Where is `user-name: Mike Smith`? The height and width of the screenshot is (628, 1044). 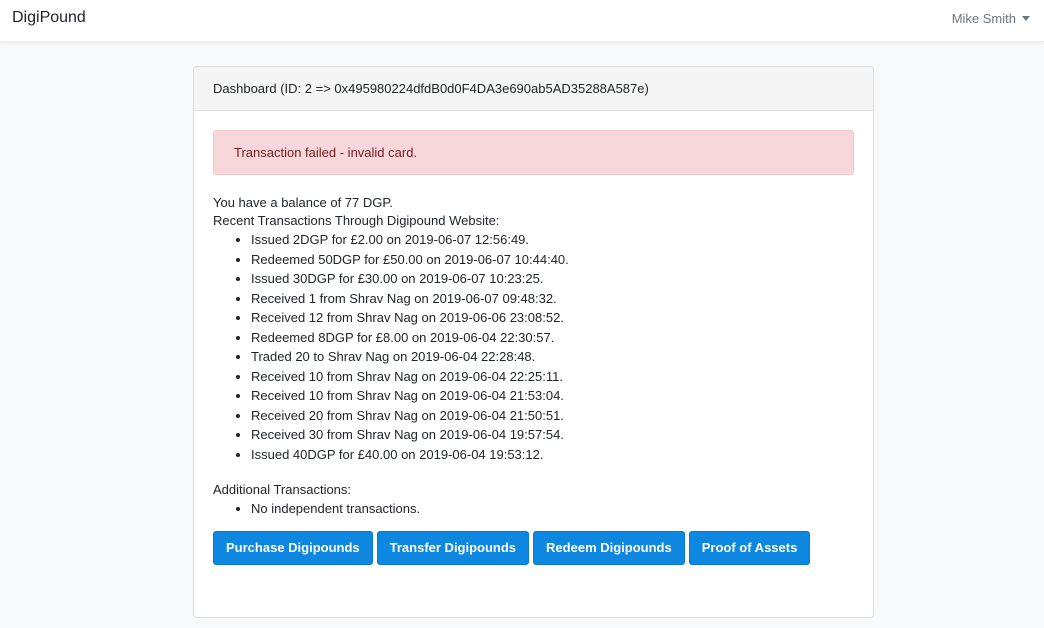
user-name: Mike Smith is located at coordinates (983, 18).